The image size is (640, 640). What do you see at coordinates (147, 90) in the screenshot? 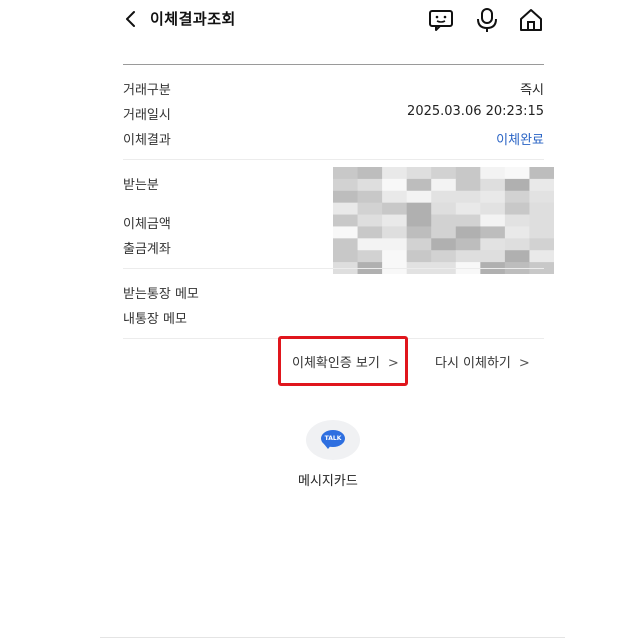
I see `type-label: 거래구분` at bounding box center [147, 90].